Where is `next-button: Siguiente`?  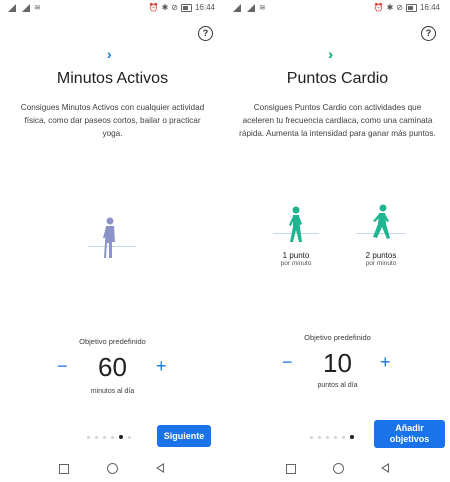
next-button: Siguiente is located at coordinates (184, 436).